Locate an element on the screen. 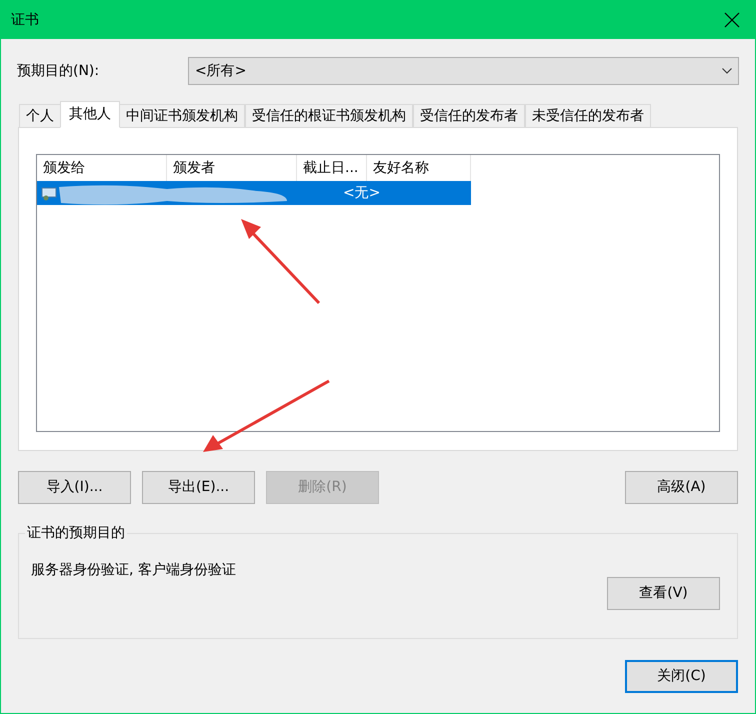 This screenshot has height=714, width=756. close-icon is located at coordinates (732, 20).